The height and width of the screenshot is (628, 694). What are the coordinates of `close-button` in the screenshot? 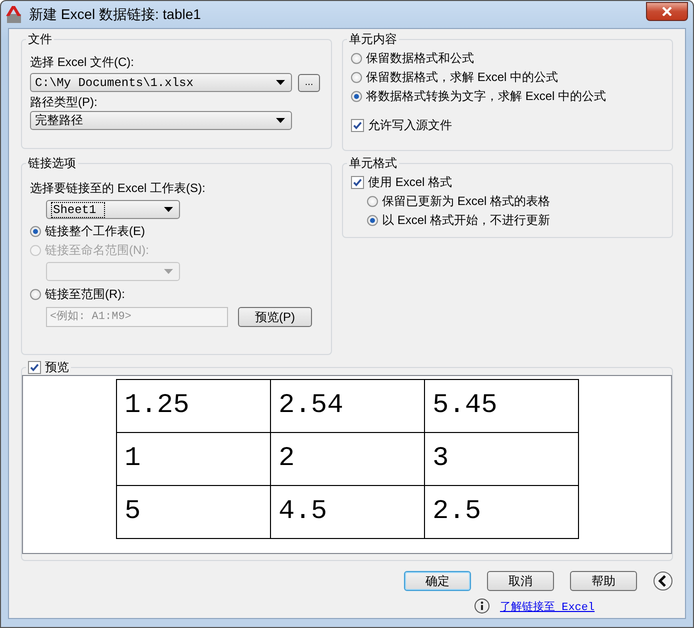 It's located at (667, 11).